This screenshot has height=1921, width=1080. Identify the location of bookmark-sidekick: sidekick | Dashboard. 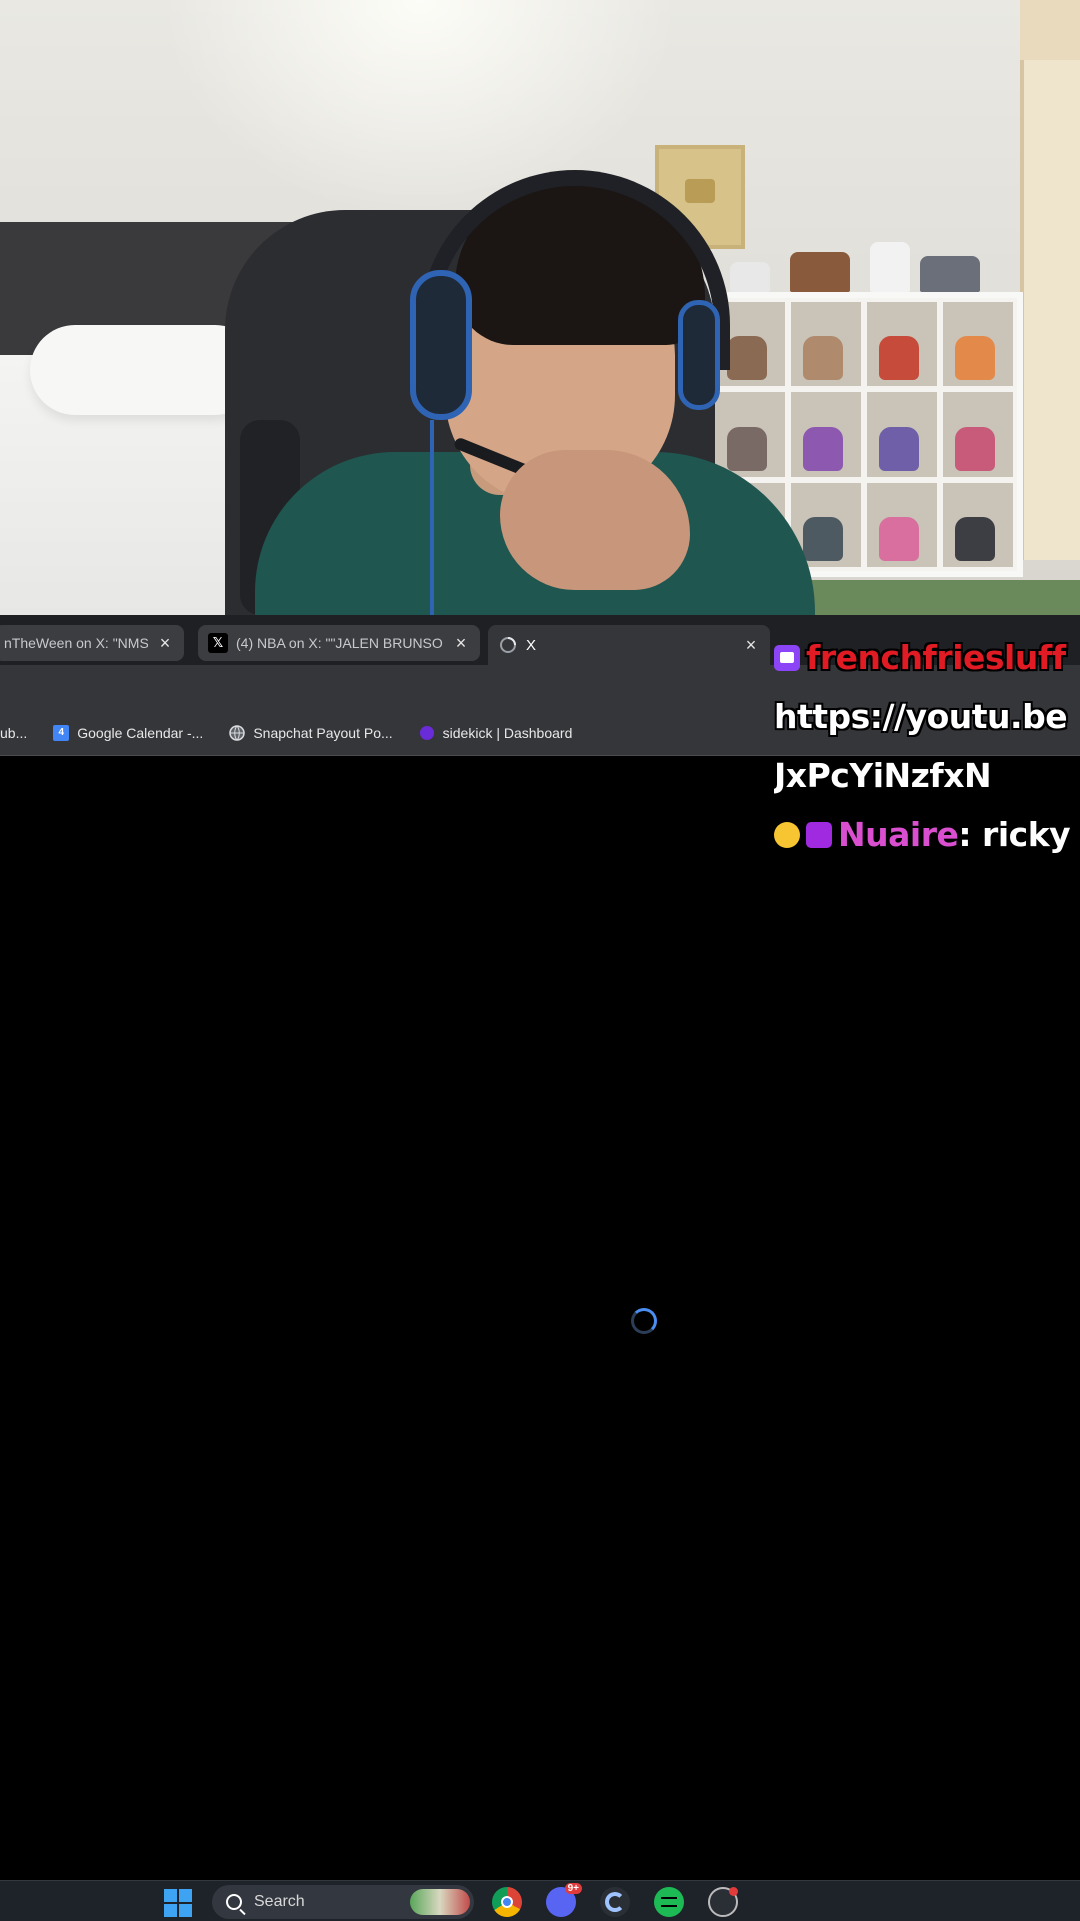
(496, 732).